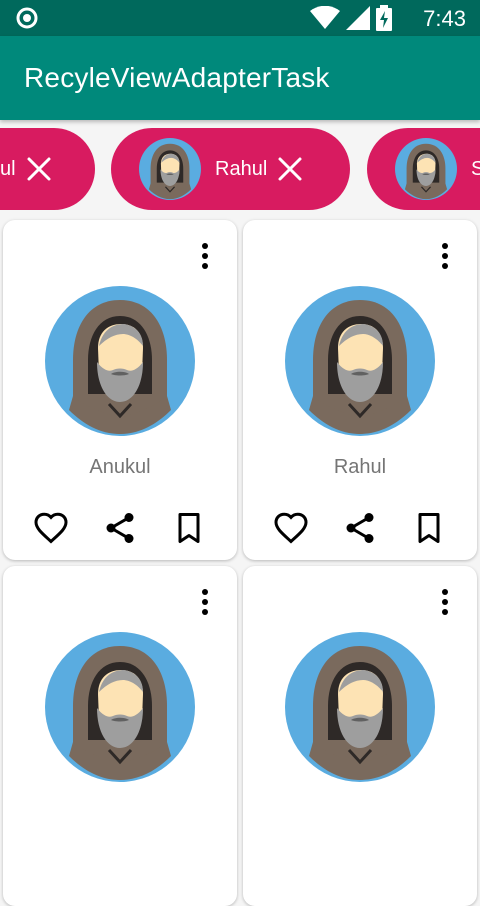 This screenshot has height=906, width=480. I want to click on status-icons, so click(351, 18).